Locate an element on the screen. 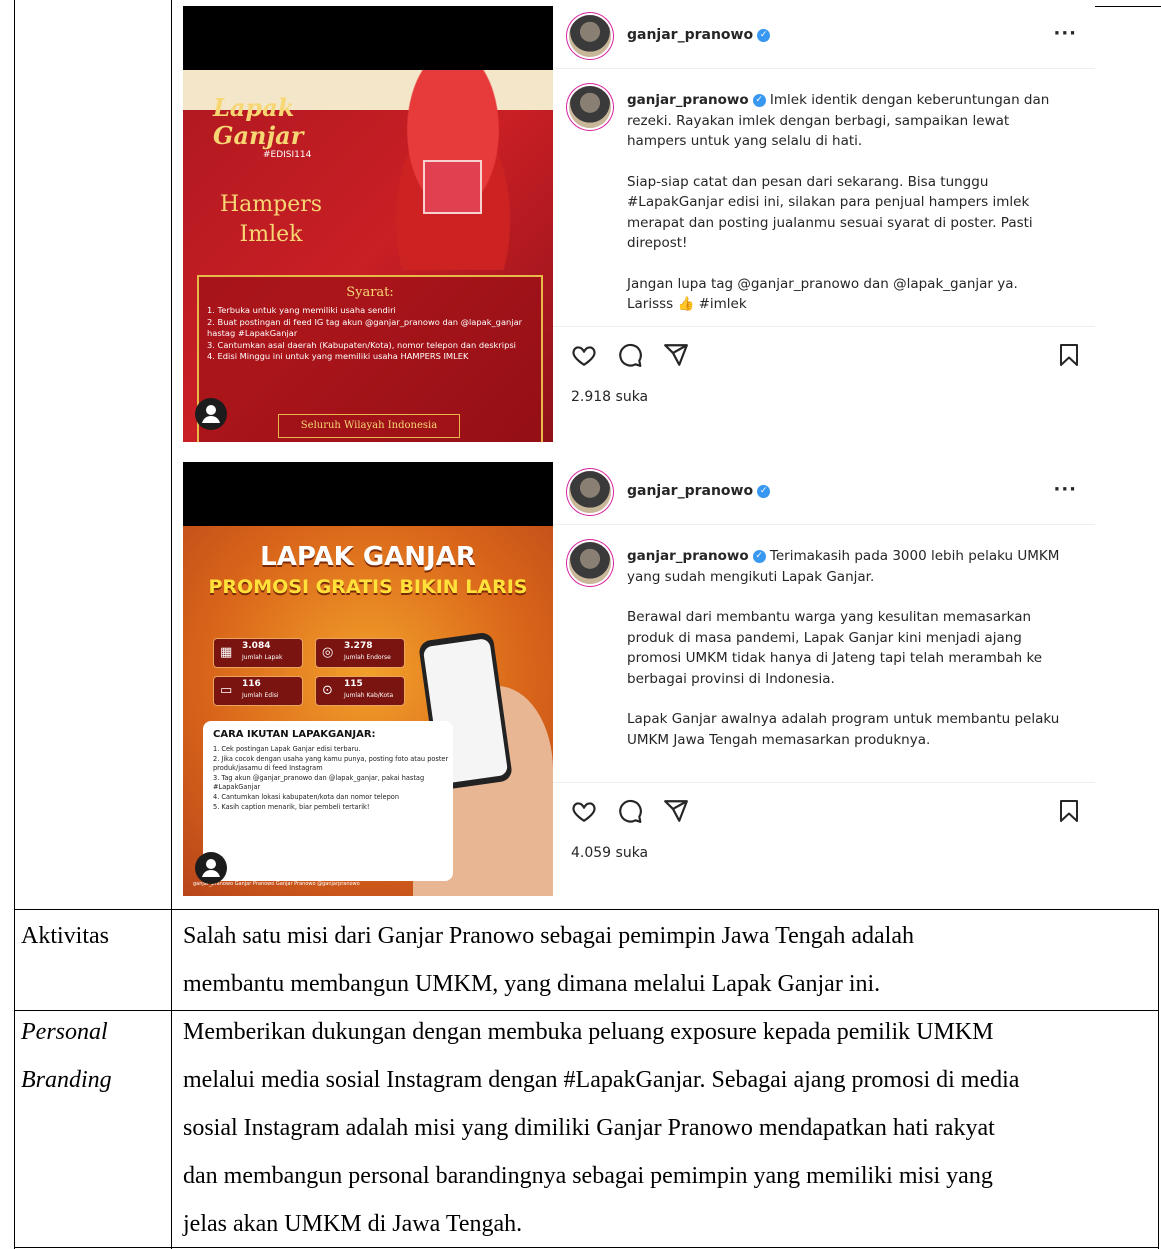 Image resolution: width=1161 pixels, height=1249 pixels. post-actions is located at coordinates (826, 357).